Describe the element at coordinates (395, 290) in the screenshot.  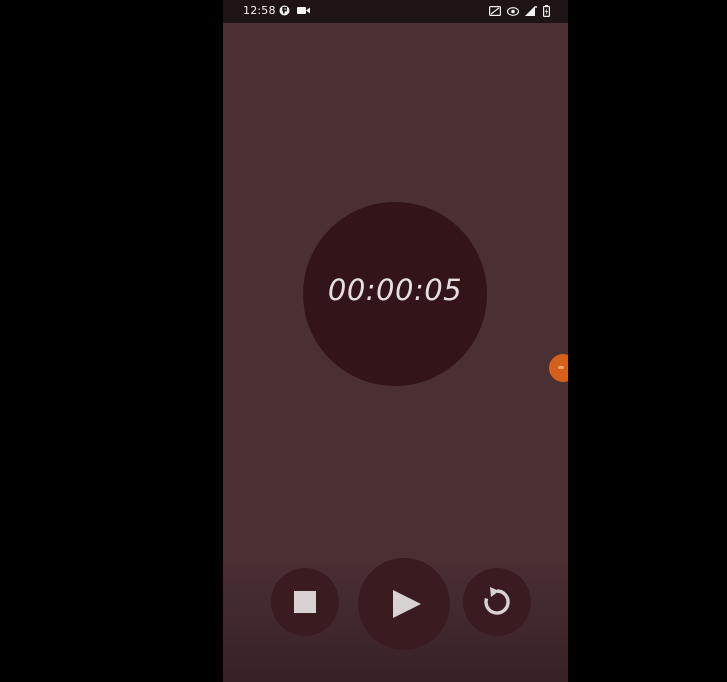
I see `elapsed-time: 00:00:05` at that location.